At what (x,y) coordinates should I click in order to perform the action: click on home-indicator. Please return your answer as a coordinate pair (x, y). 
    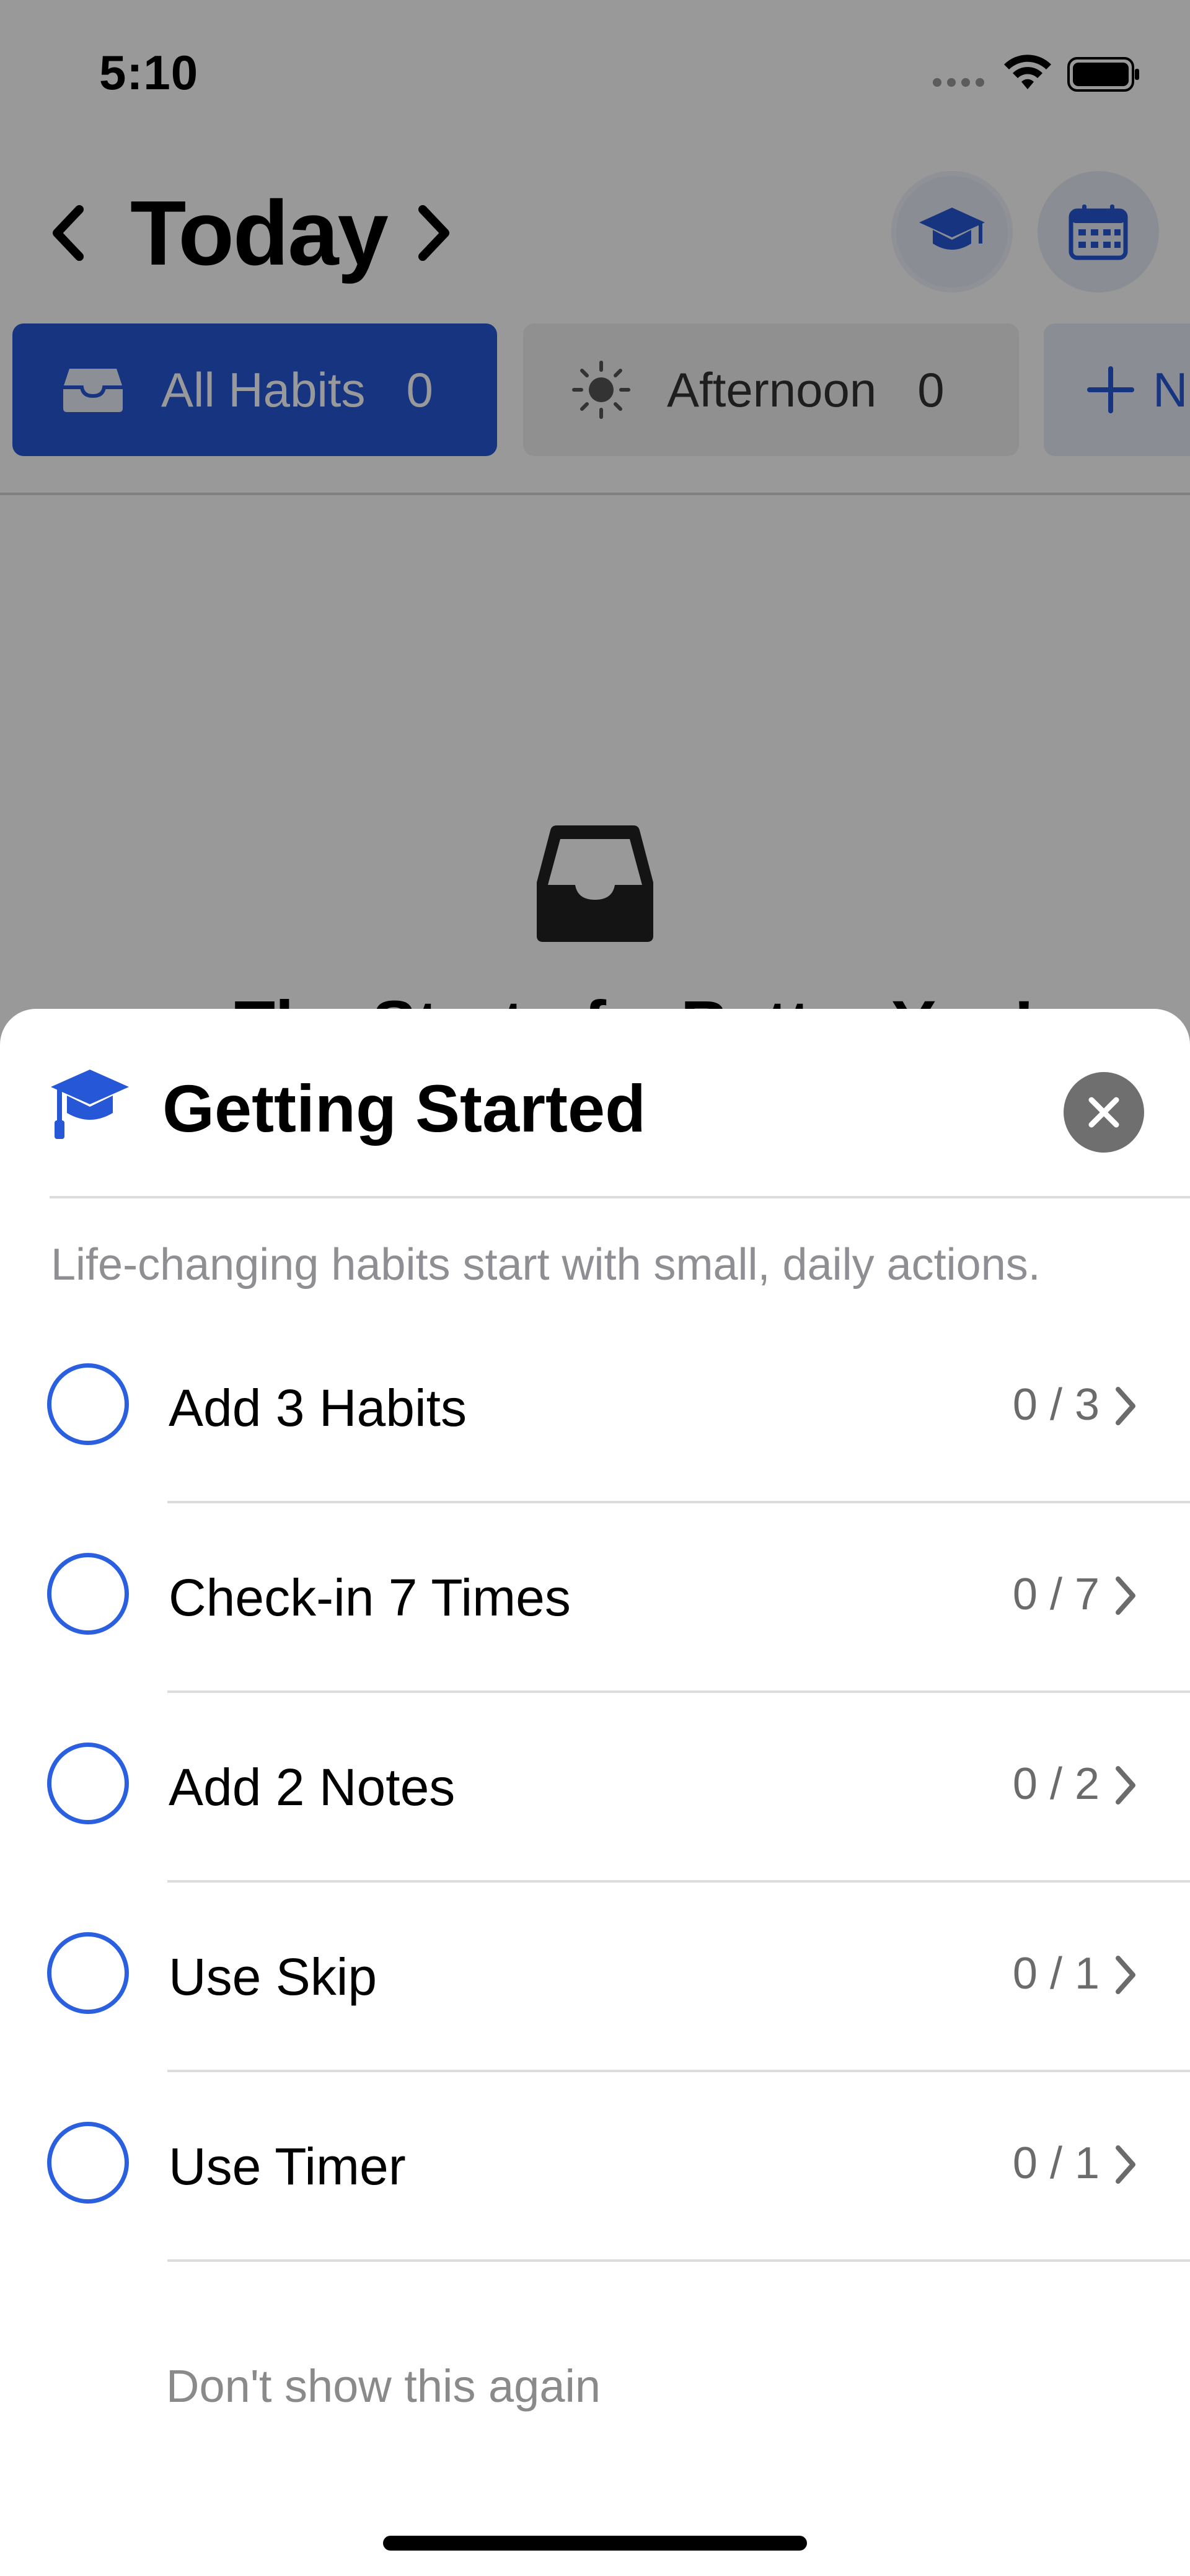
    Looking at the image, I should click on (595, 2543).